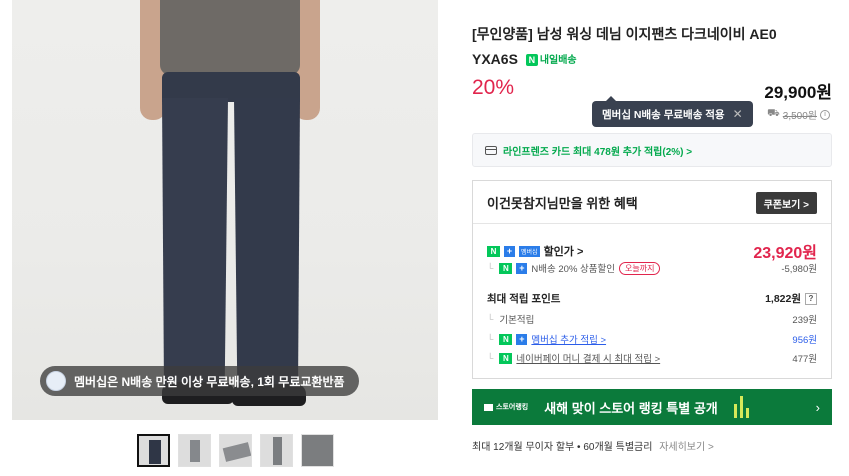  Describe the element at coordinates (267, 243) in the screenshot. I see `pants-leg-right` at that location.